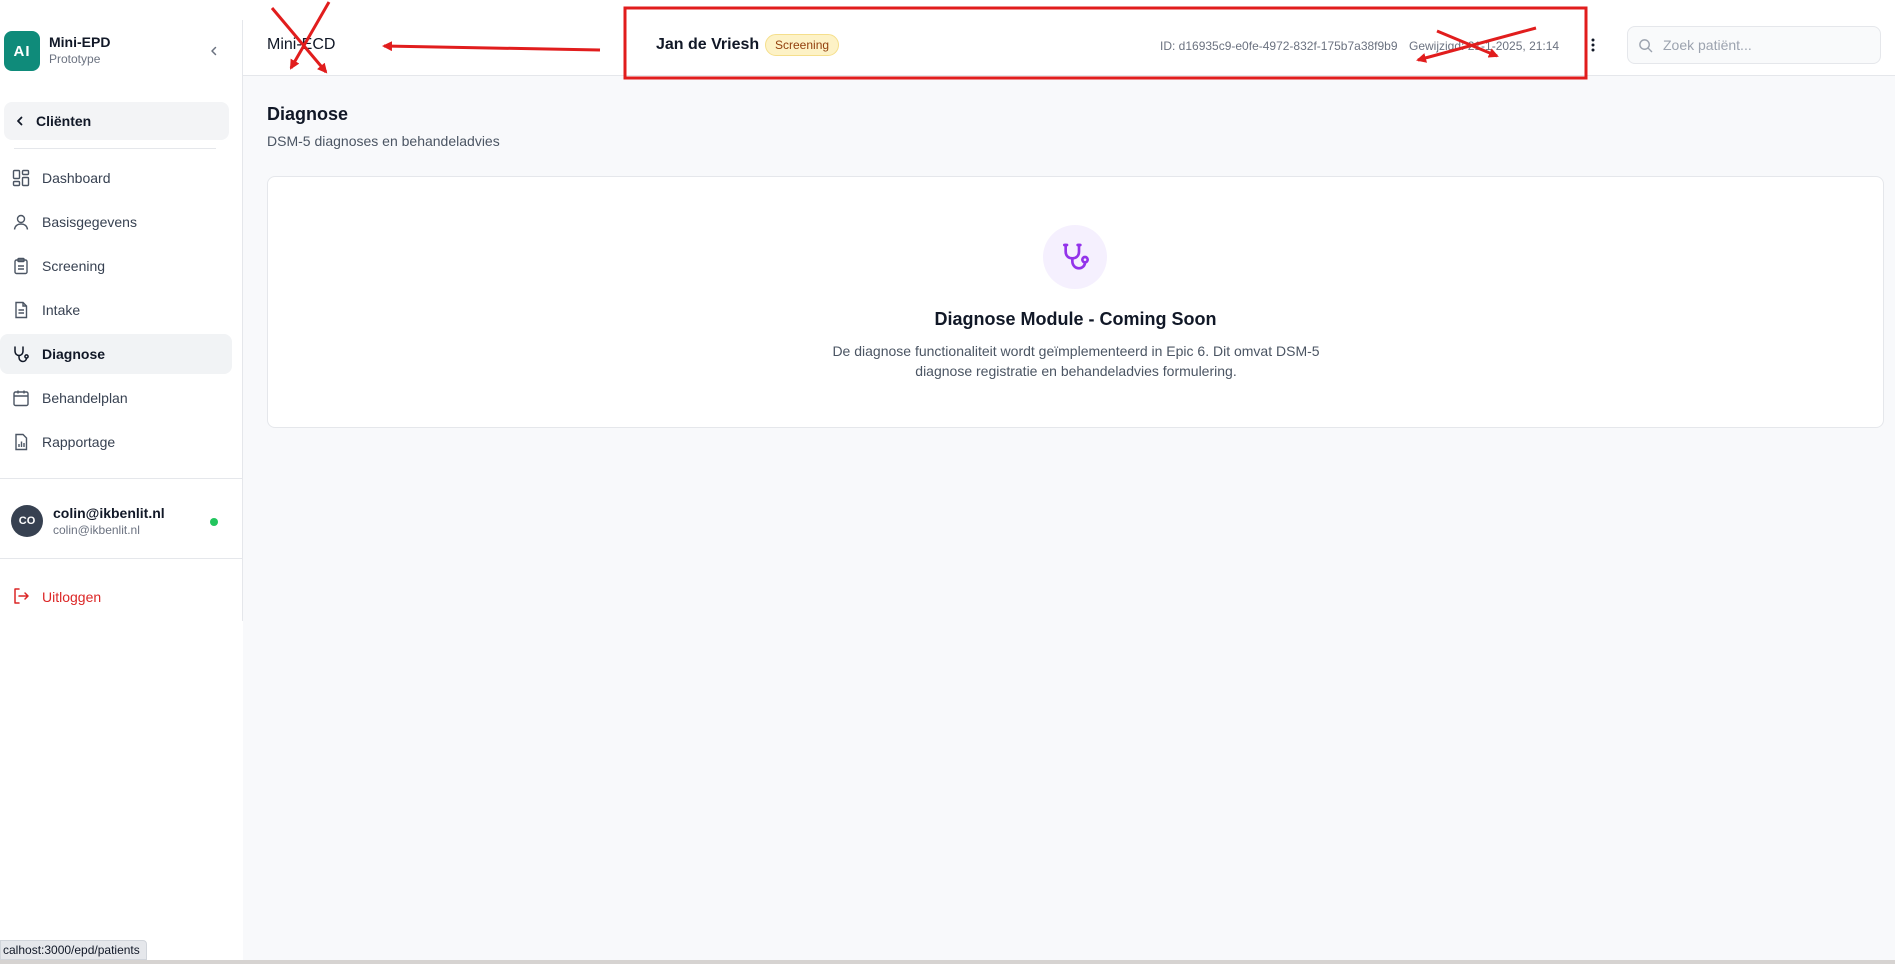  I want to click on report-icon, so click(21, 442).